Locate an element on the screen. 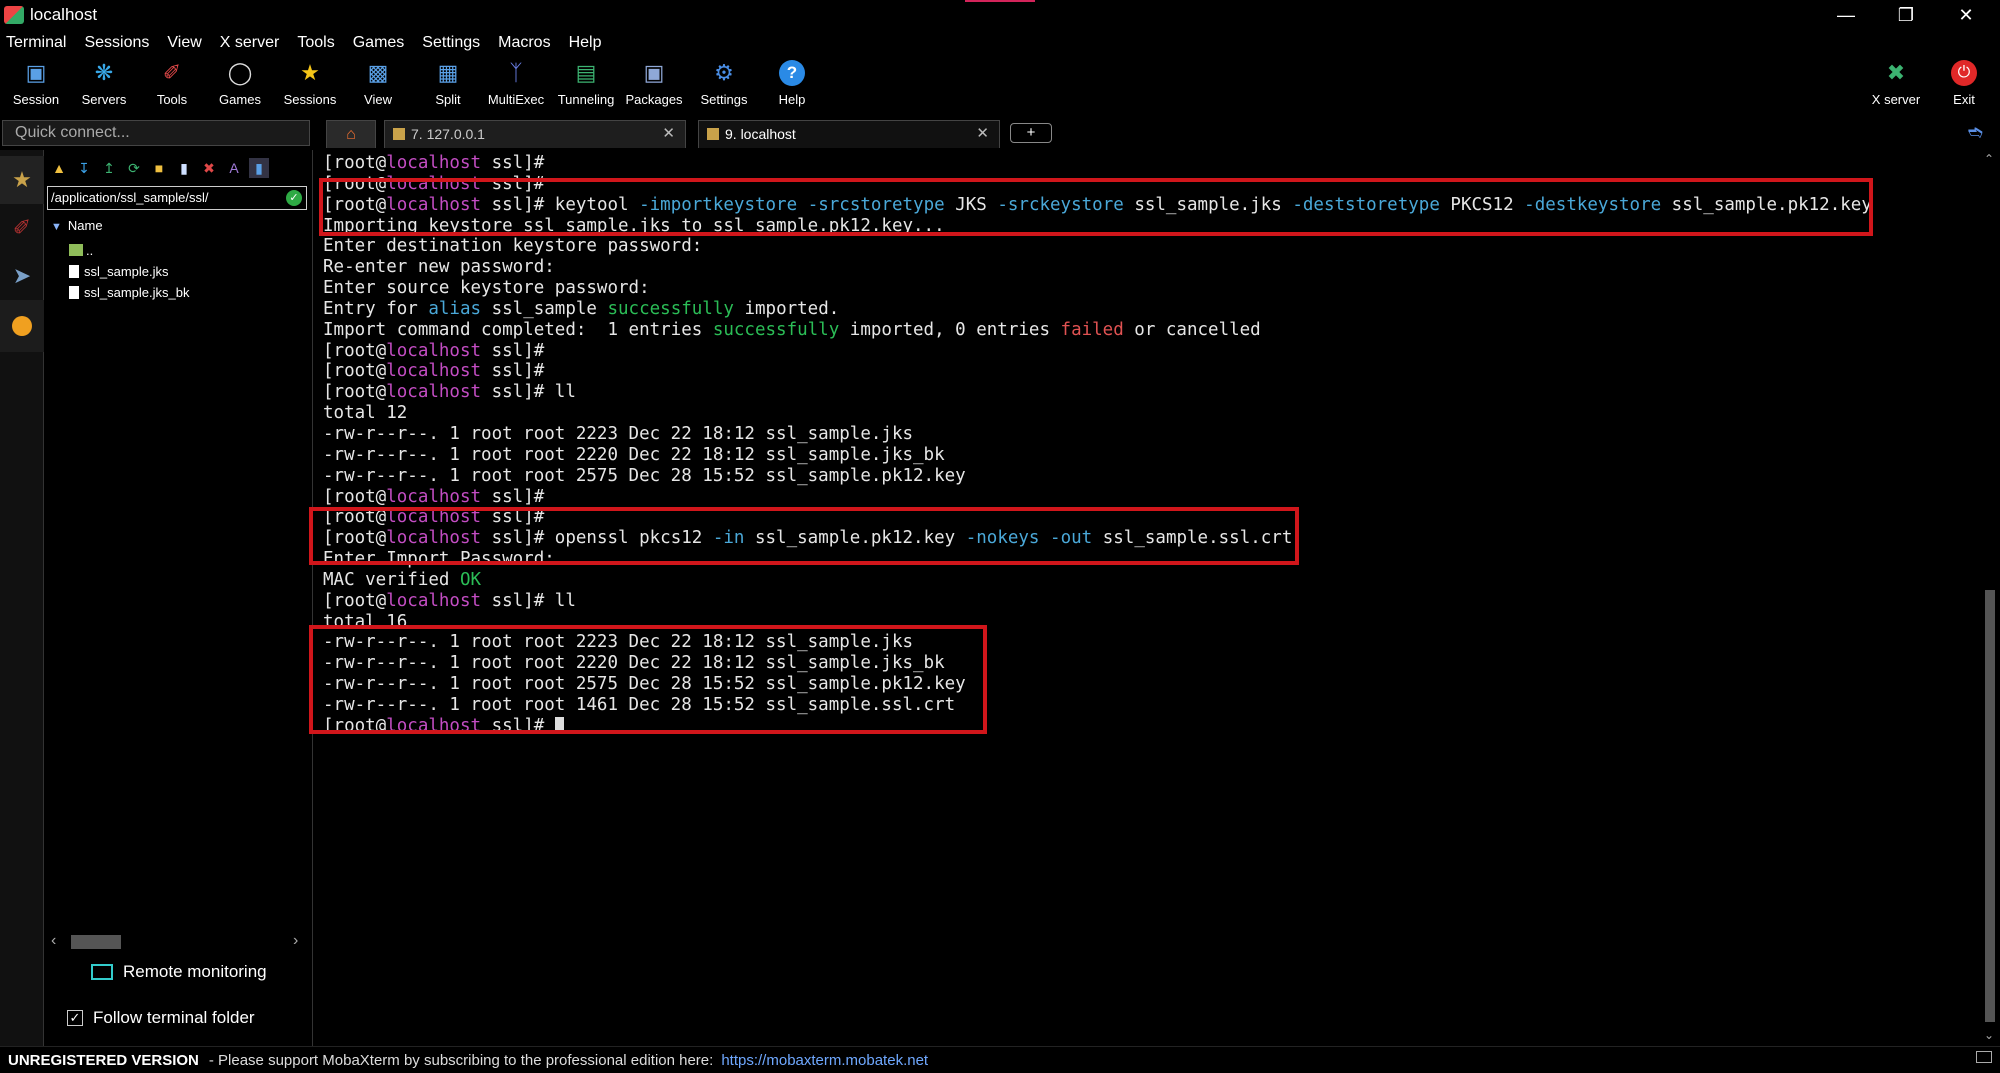  tab-127-0-0-1: 7. 127.0.0.1 ✕ is located at coordinates (535, 134).